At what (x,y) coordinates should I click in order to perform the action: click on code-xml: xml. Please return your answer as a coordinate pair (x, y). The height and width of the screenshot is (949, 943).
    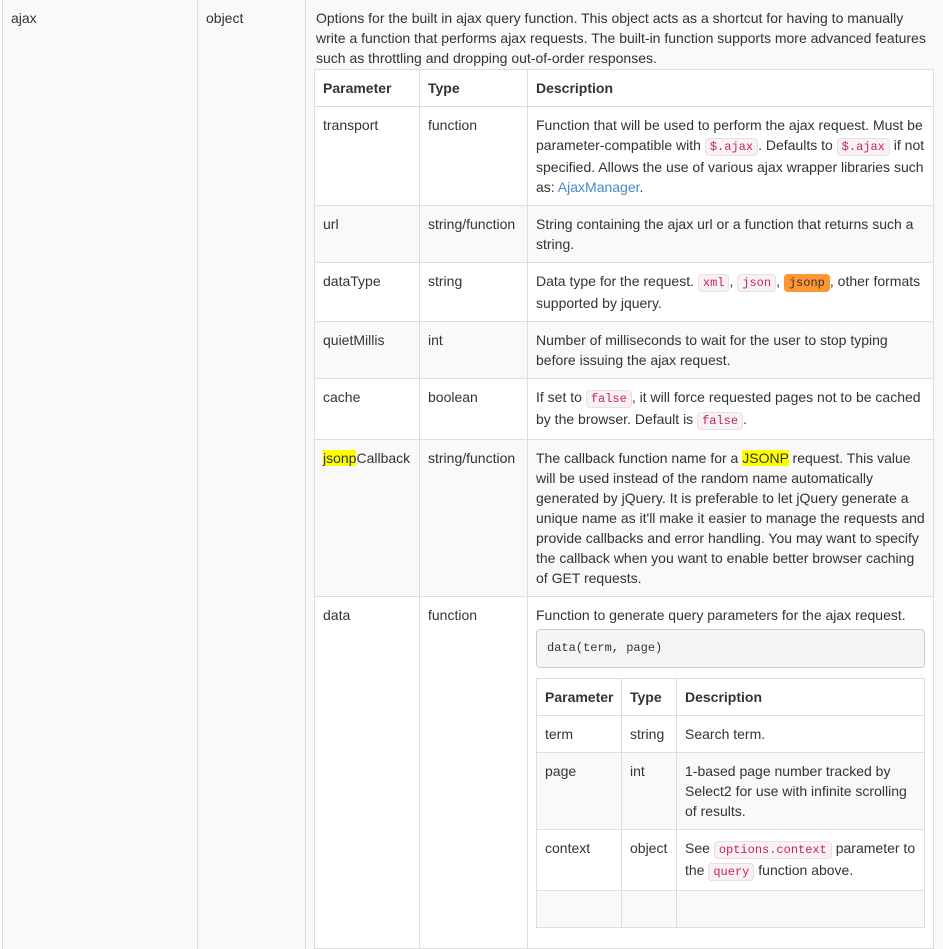
    Looking at the image, I should click on (714, 283).